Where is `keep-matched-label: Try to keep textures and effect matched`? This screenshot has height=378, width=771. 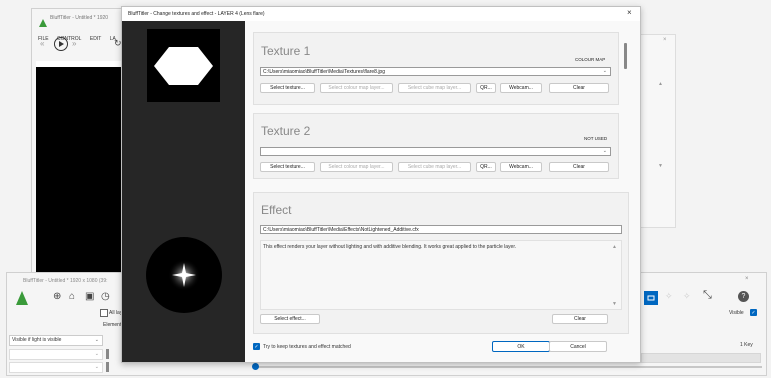 keep-matched-label: Try to keep textures and effect matched is located at coordinates (307, 347).